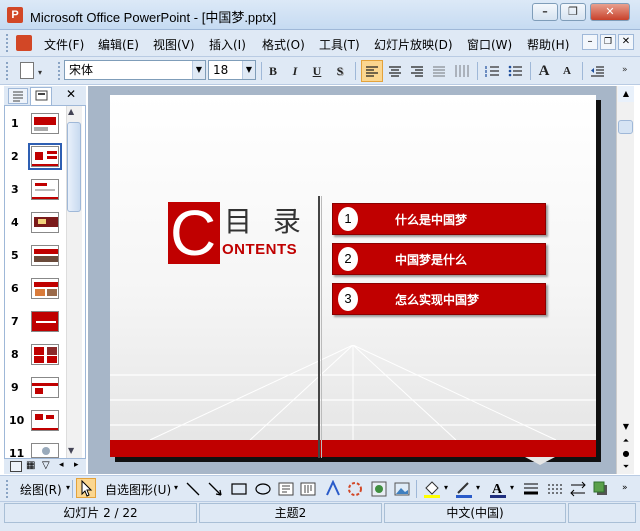  I want to click on scroll-right-icon: ▸, so click(76, 465).